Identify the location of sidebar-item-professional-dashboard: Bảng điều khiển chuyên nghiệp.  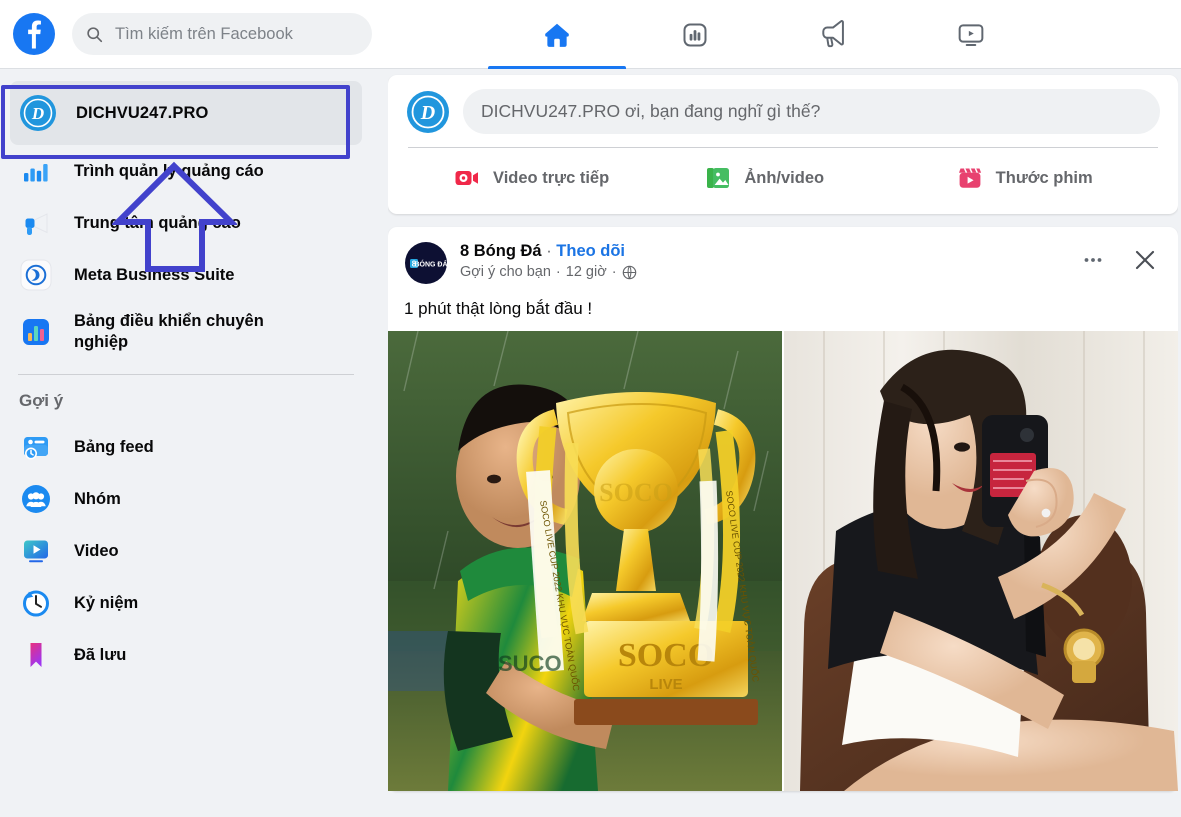
(186, 332).